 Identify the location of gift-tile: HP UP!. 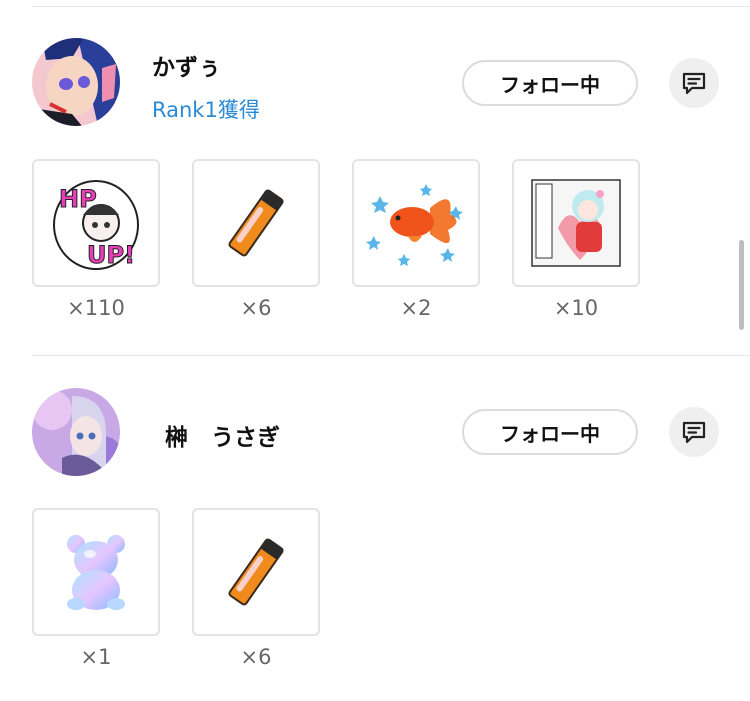
(96, 223).